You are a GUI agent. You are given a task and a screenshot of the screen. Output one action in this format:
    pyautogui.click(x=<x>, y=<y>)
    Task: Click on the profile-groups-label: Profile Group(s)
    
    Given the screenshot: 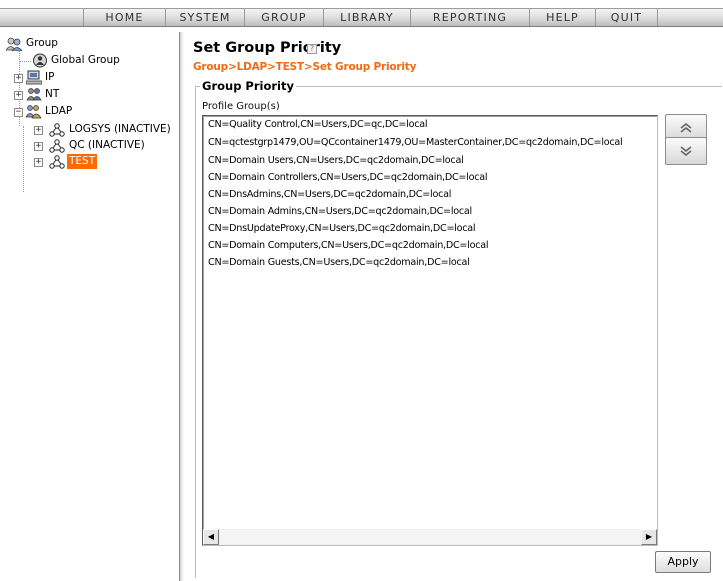 What is the action you would take?
    pyautogui.click(x=241, y=106)
    